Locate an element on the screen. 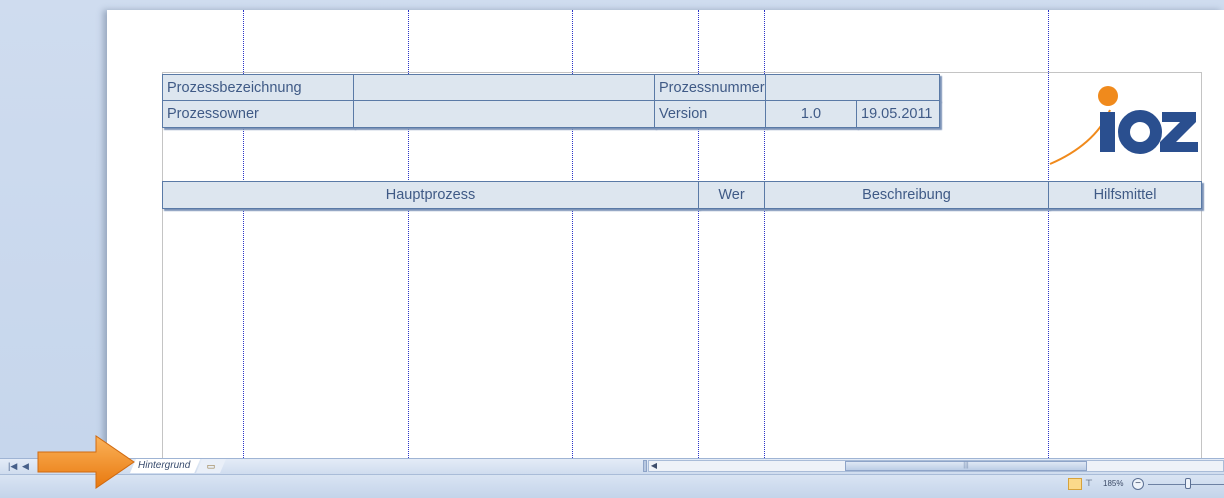  zoom-slider-thumb is located at coordinates (1188, 483).